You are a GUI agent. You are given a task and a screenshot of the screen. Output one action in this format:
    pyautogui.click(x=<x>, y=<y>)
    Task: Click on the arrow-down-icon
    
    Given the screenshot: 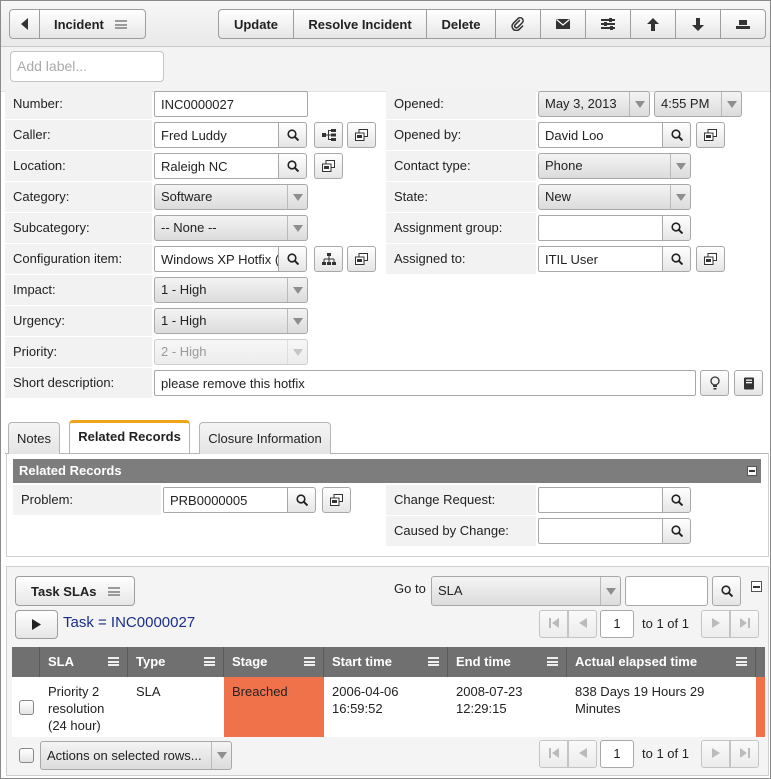 What is the action you would take?
    pyautogui.click(x=698, y=24)
    